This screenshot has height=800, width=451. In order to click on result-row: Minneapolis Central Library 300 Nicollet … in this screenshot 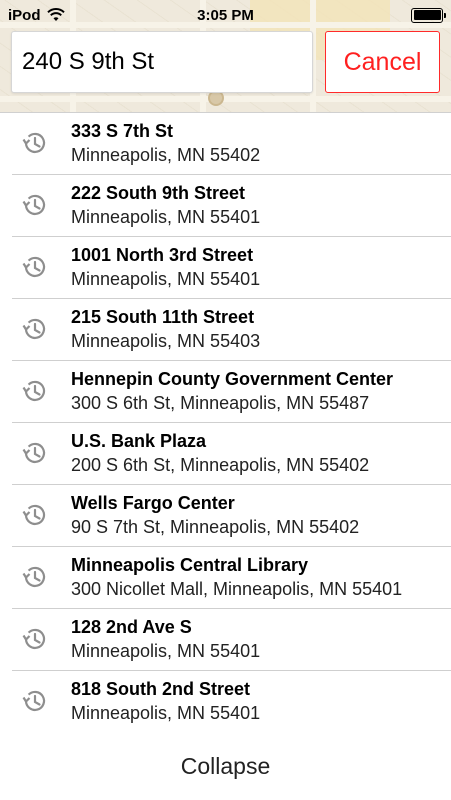, I will do `click(225, 578)`.